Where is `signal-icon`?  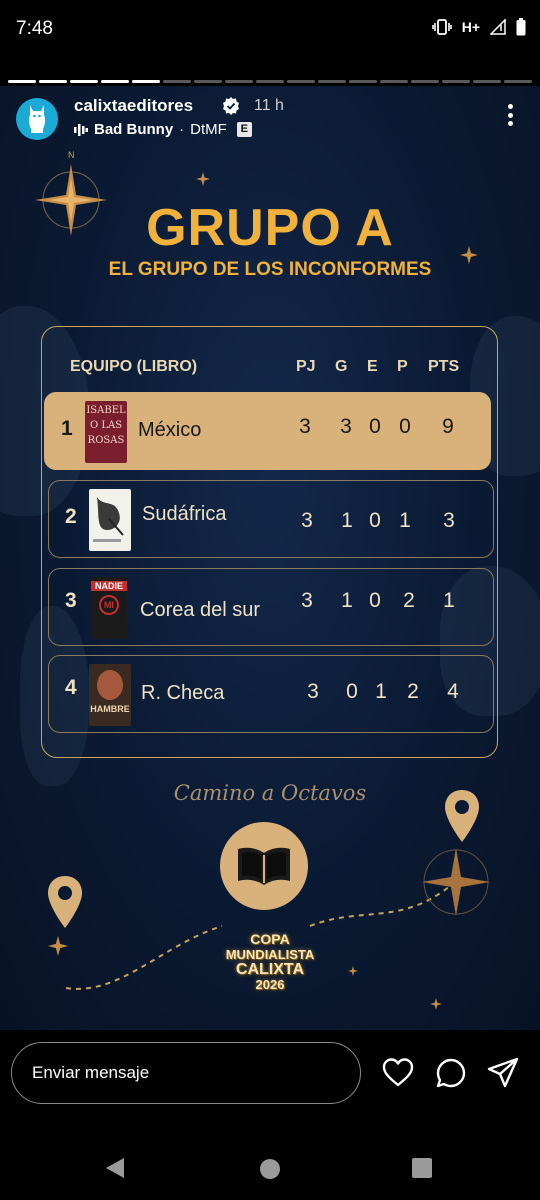
signal-icon is located at coordinates (498, 27).